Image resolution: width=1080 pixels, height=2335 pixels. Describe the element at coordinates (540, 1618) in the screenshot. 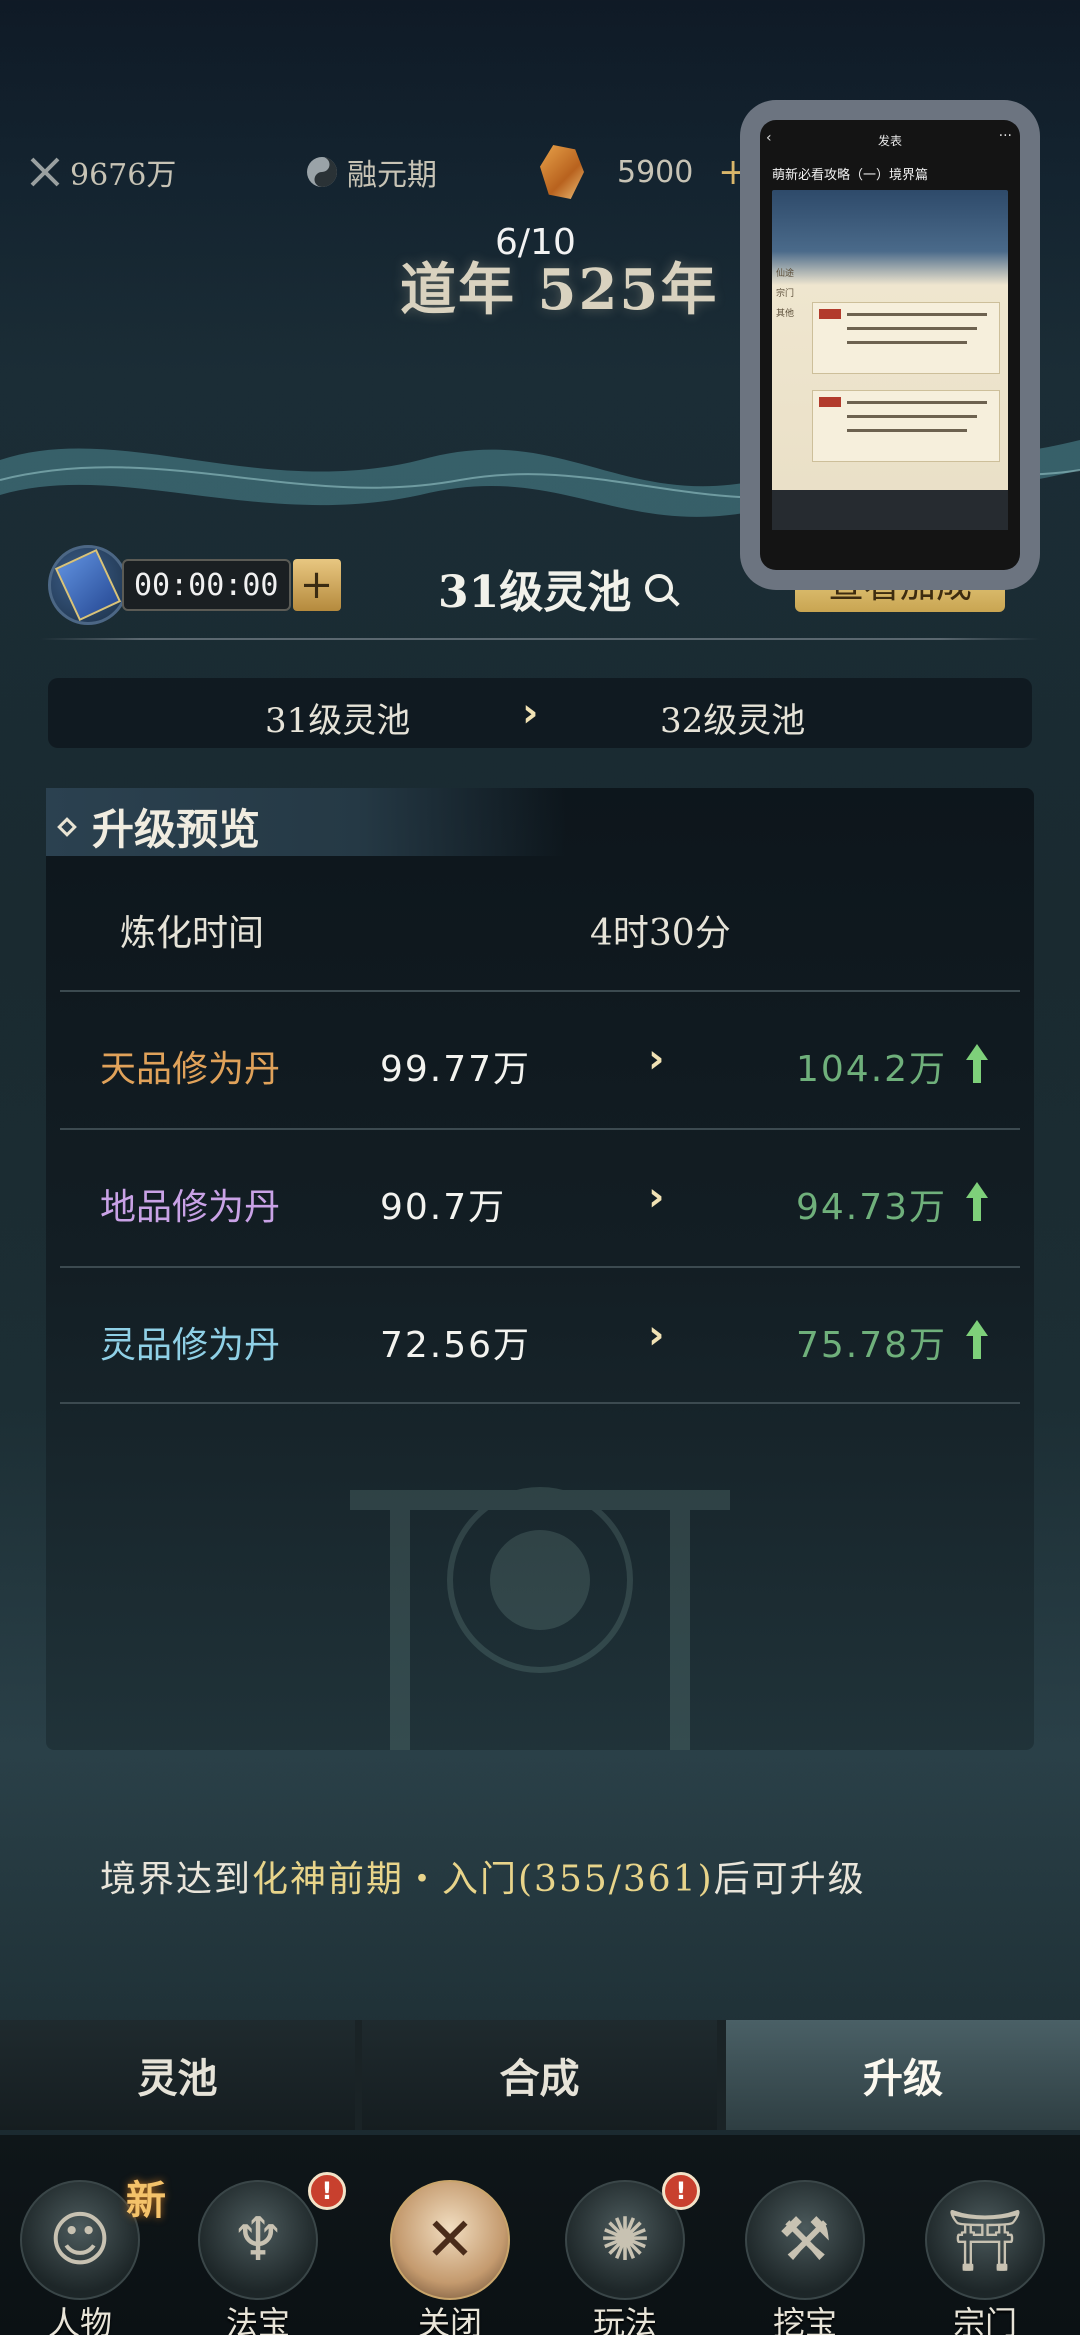

I see `gate-crest-decoration` at that location.